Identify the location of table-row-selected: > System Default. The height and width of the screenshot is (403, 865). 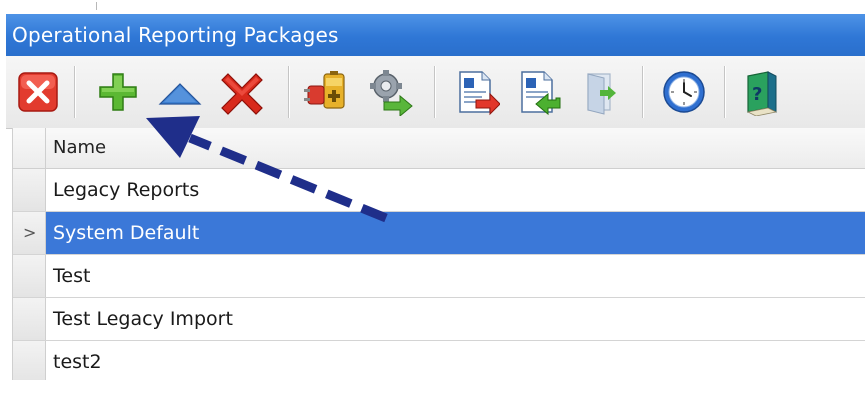
(439, 233).